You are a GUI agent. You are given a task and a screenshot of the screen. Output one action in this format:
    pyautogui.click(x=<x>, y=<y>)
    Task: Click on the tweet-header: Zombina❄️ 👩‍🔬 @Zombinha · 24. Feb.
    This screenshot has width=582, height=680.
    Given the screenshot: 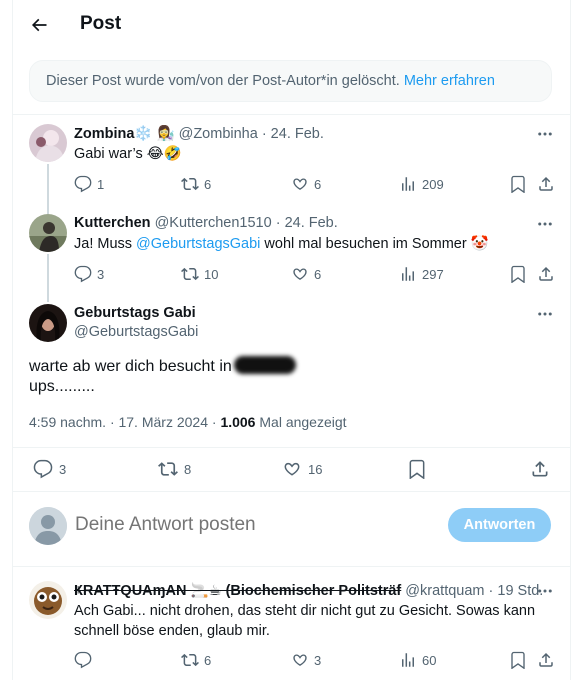 What is the action you would take?
    pyautogui.click(x=199, y=133)
    